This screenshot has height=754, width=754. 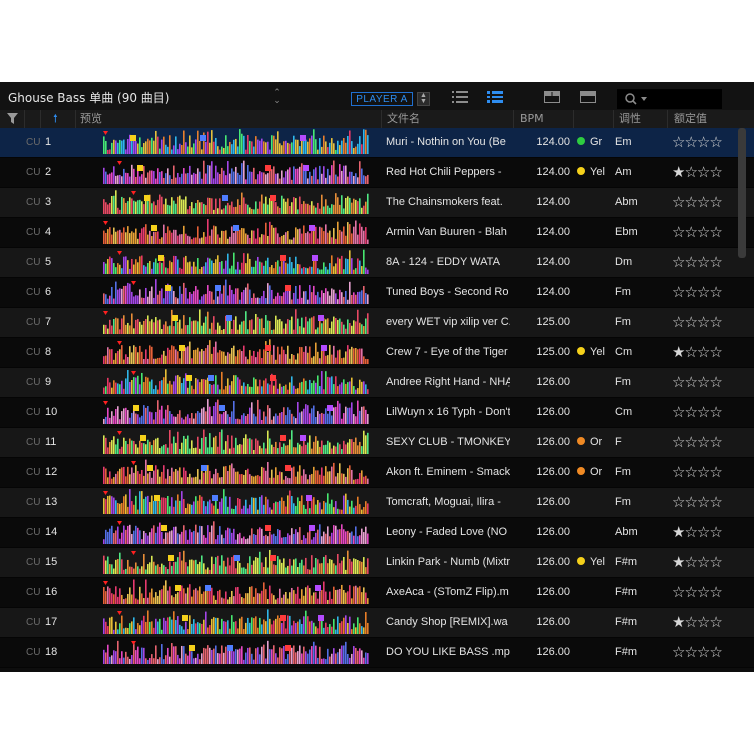 What do you see at coordinates (460, 99) in the screenshot?
I see `list-view-icon` at bounding box center [460, 99].